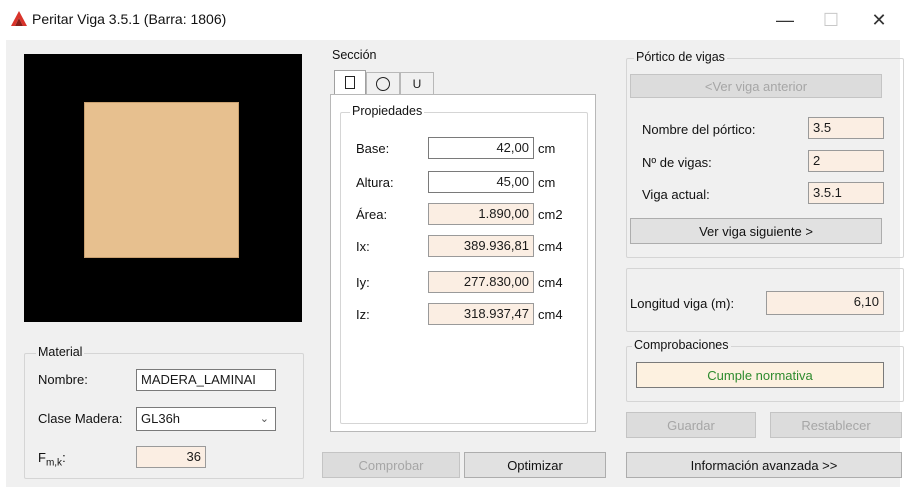 Image resolution: width=906 pixels, height=493 pixels. Describe the element at coordinates (764, 465) in the screenshot. I see `info-avanzada-button: Información avanzada >>` at that location.